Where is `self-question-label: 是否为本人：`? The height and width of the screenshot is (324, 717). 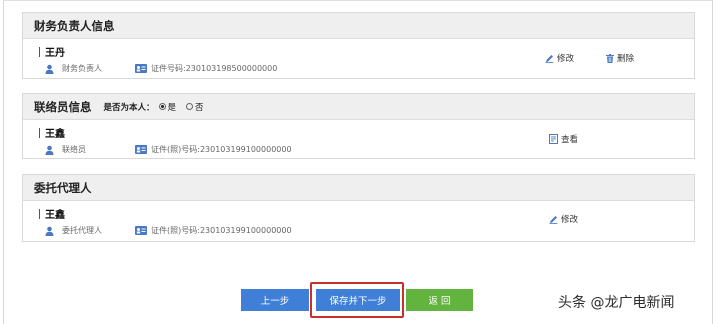
self-question-label: 是否为本人： is located at coordinates (129, 107).